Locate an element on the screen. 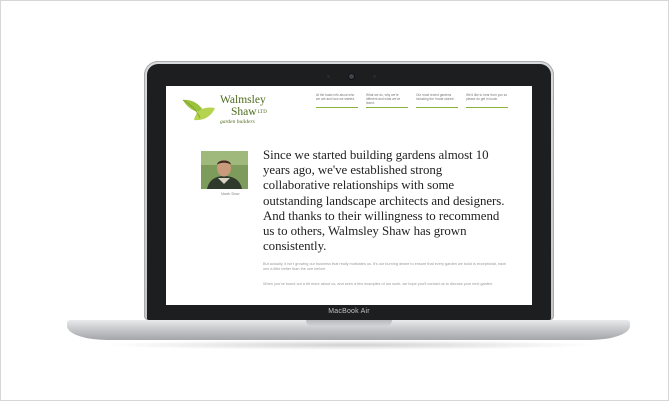 Image resolution: width=669 pixels, height=401 pixels. macbook-label: MacBook Air is located at coordinates (349, 311).